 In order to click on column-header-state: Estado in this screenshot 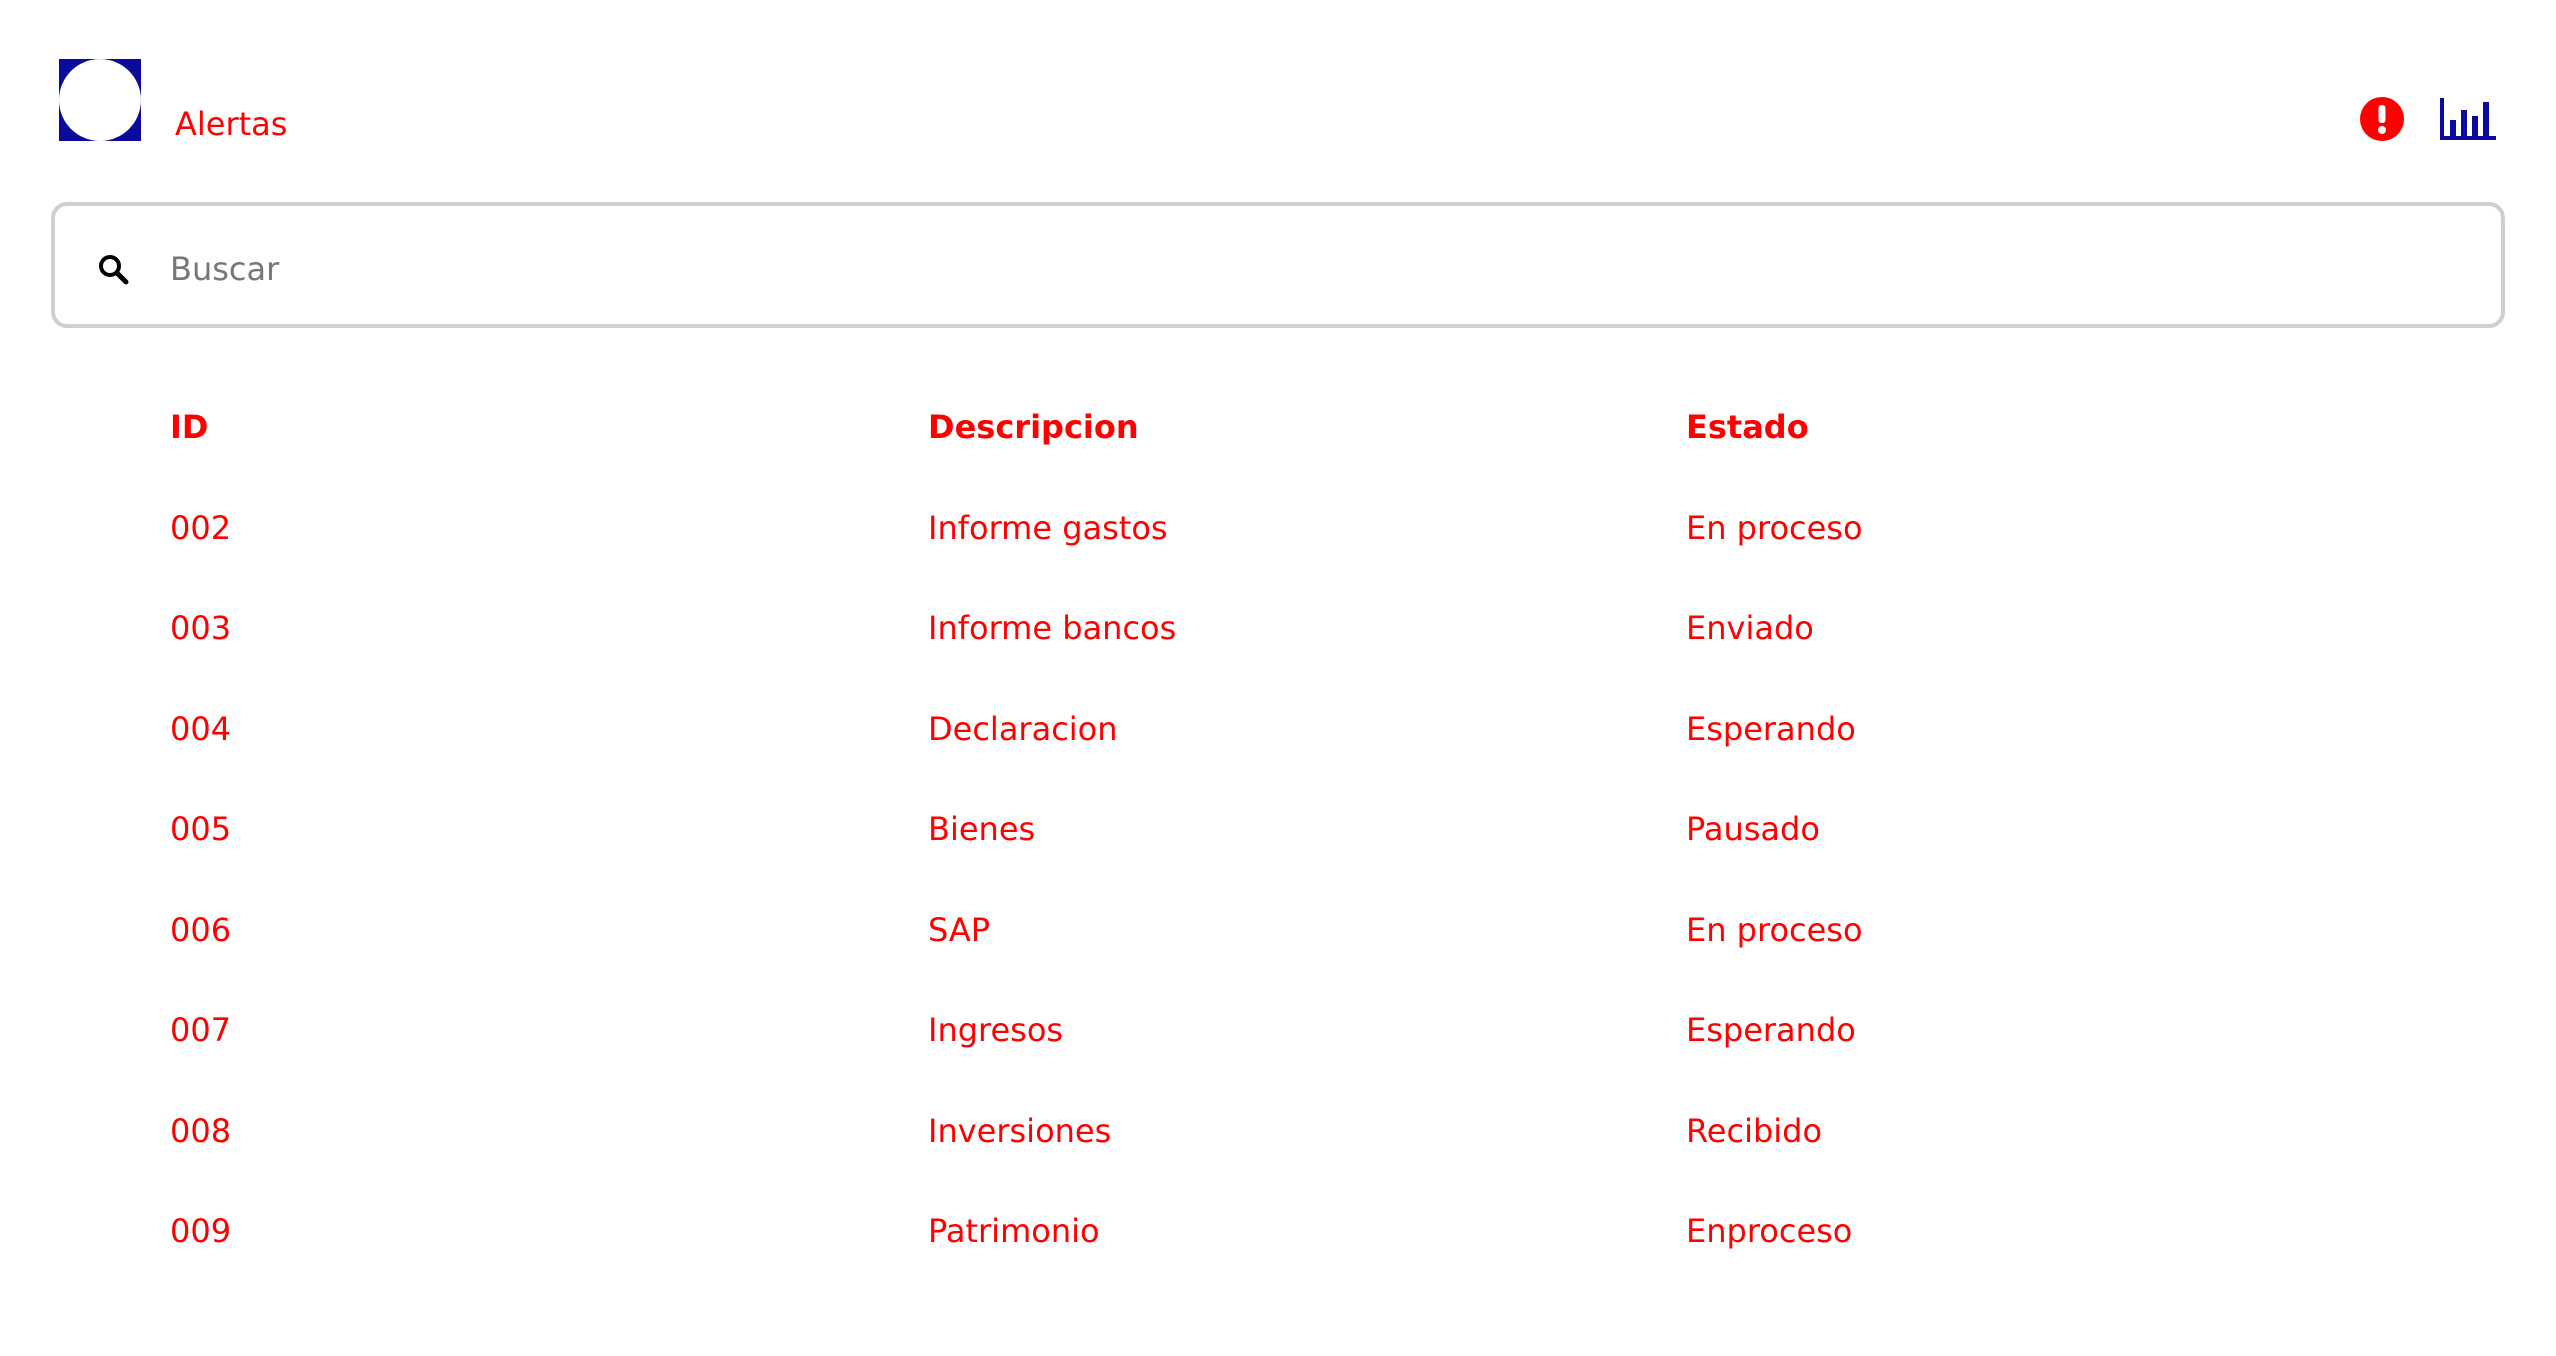, I will do `click(1747, 427)`.